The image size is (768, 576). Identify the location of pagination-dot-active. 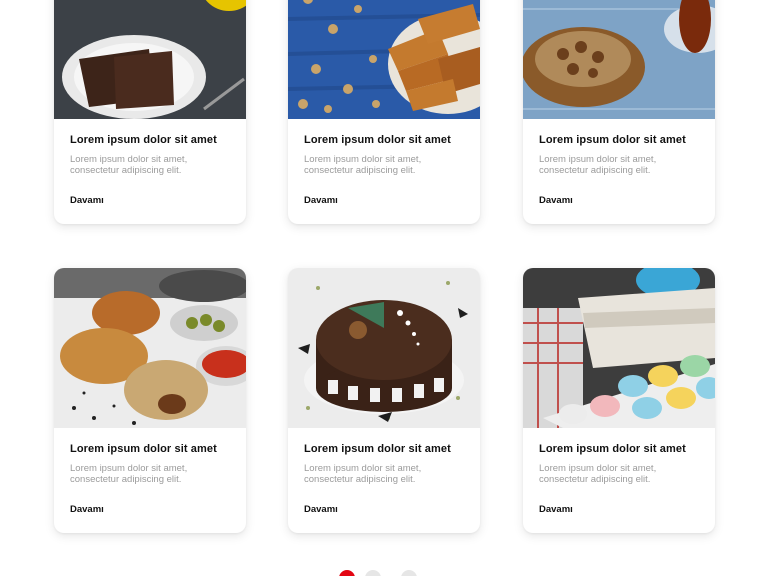
(347, 573).